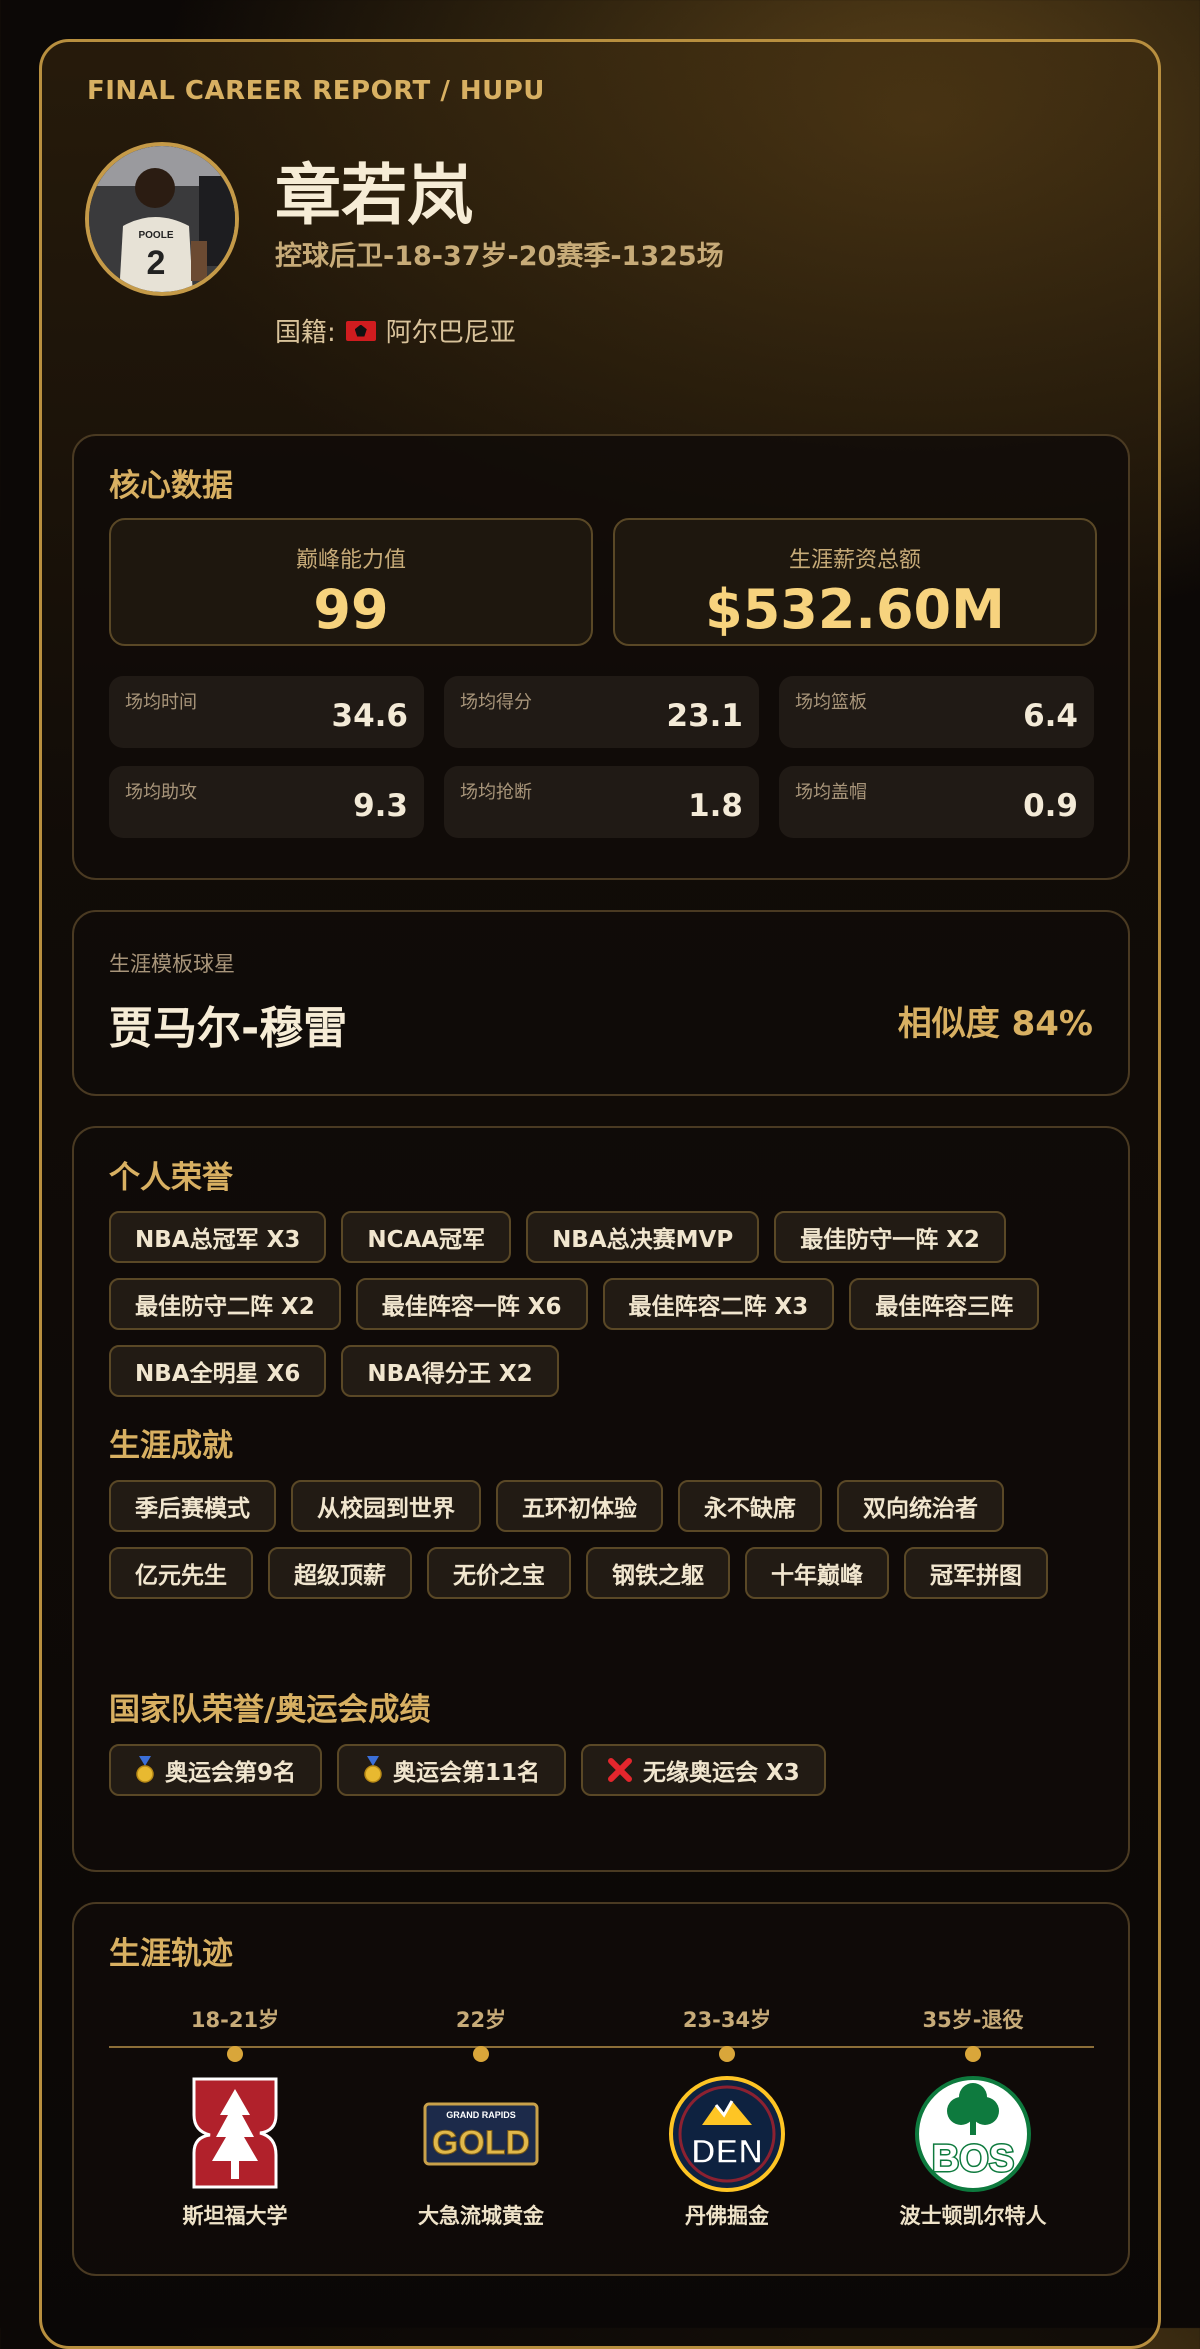 This screenshot has width=1200, height=2349. What do you see at coordinates (658, 1573) in the screenshot?
I see `achievement-tag: 钢铁之躯` at bounding box center [658, 1573].